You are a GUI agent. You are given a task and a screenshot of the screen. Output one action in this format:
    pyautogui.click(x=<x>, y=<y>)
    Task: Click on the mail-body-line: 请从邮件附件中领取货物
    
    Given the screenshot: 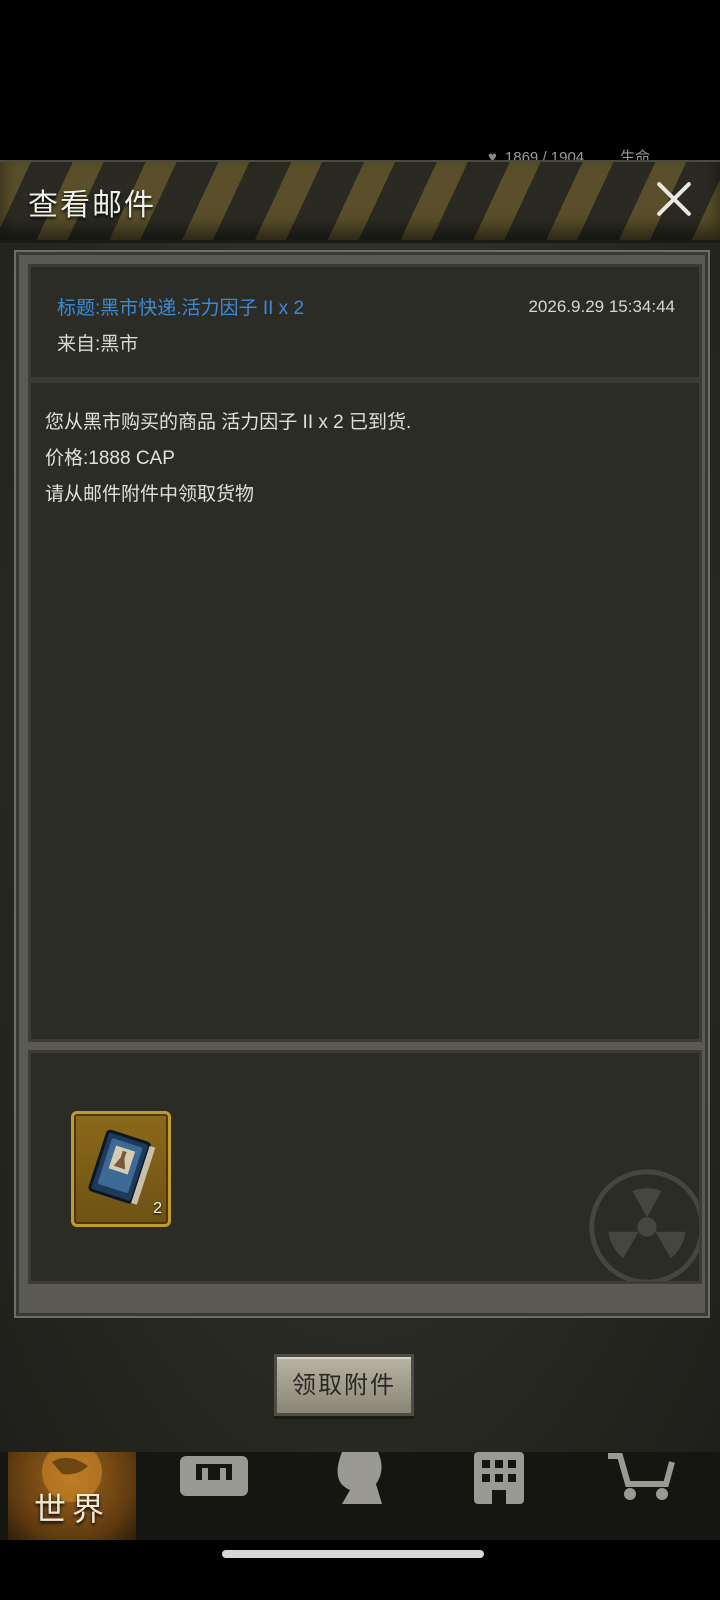 What is the action you would take?
    pyautogui.click(x=150, y=494)
    